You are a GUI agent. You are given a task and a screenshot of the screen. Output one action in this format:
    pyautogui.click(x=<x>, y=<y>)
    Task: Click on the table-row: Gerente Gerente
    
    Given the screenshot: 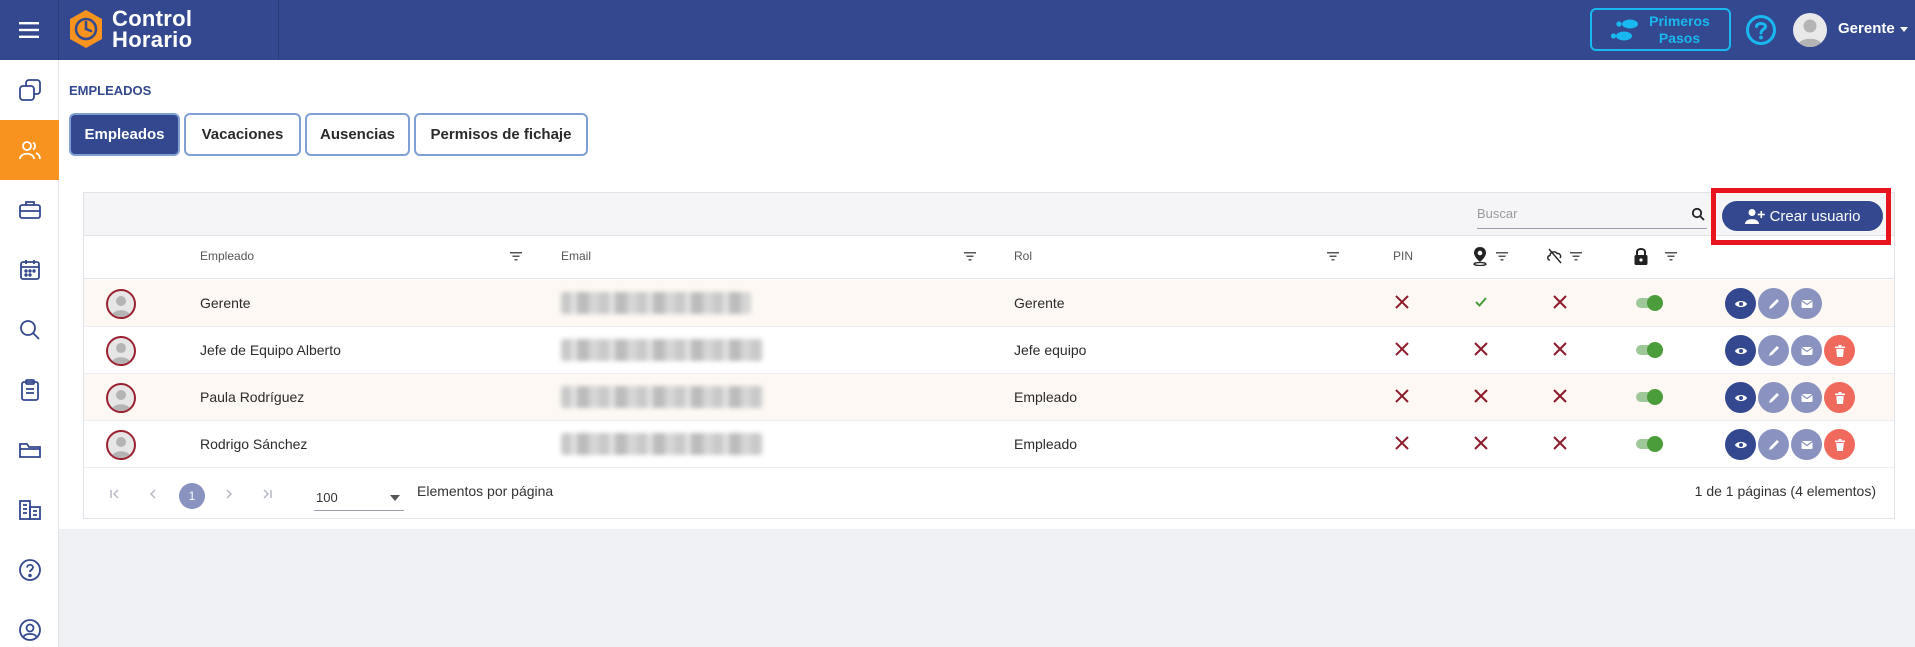 What is the action you would take?
    pyautogui.click(x=989, y=303)
    